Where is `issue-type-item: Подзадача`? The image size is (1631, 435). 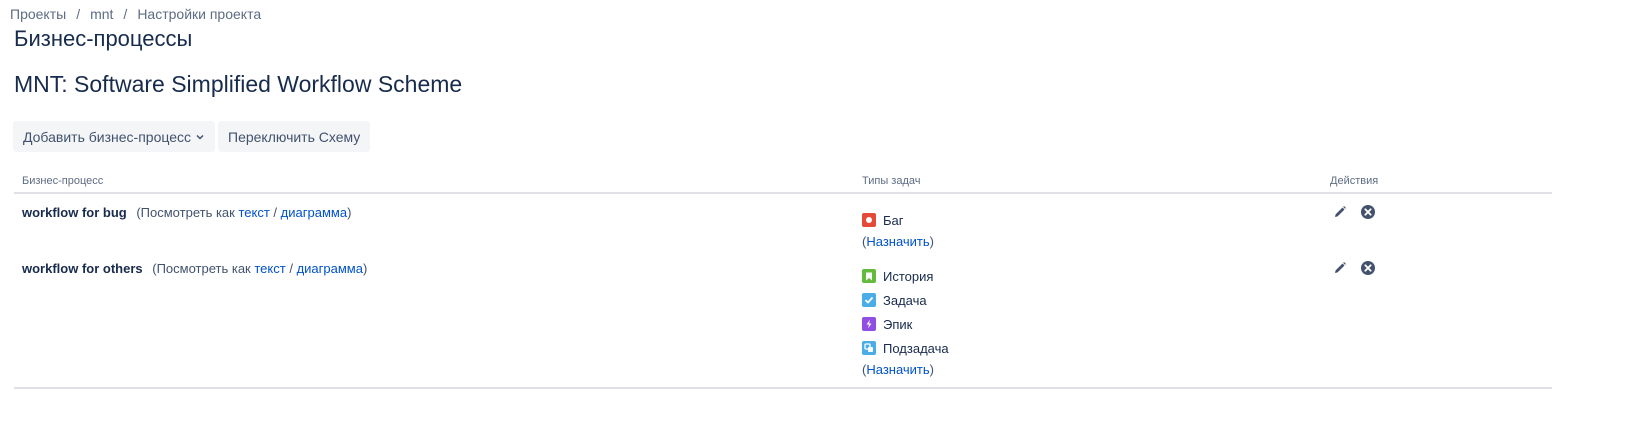
issue-type-item: Подзадача is located at coordinates (905, 348).